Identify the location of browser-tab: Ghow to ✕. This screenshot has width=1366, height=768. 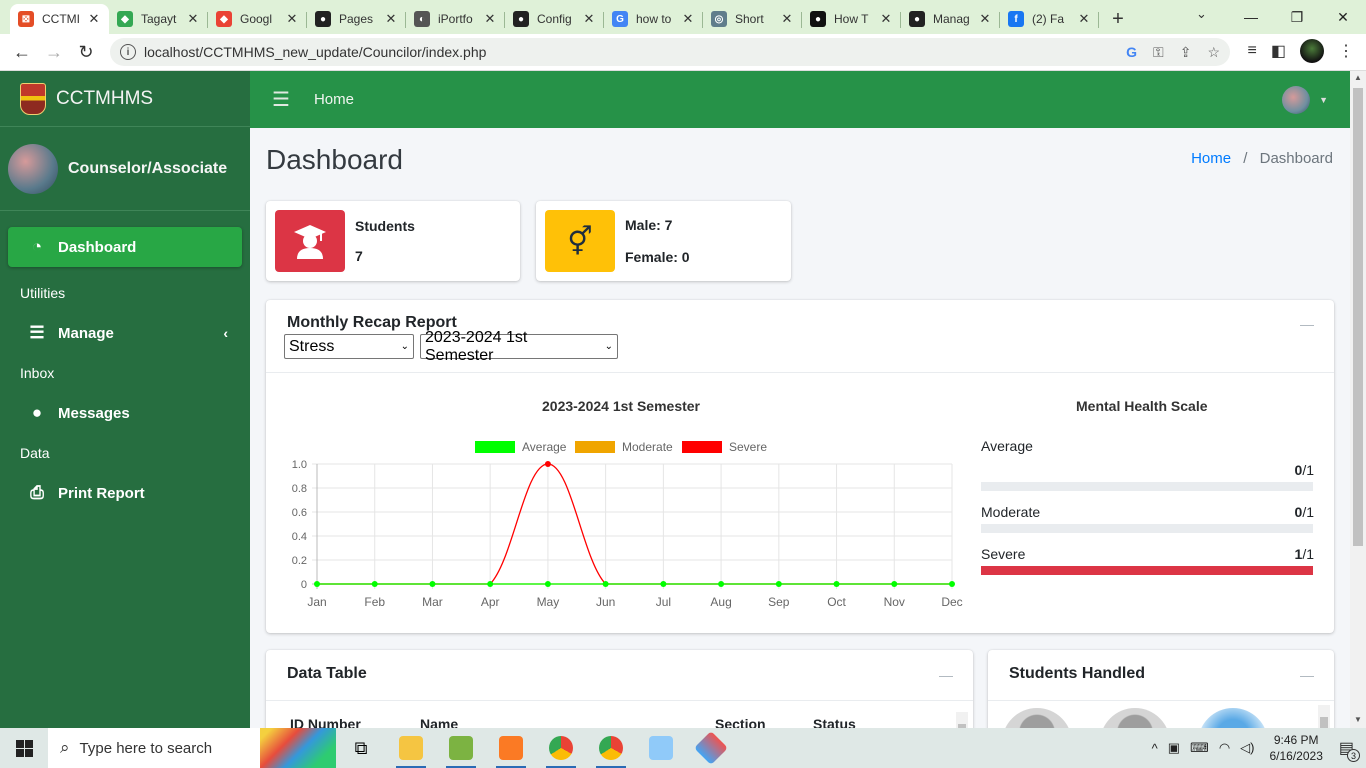
(653, 19).